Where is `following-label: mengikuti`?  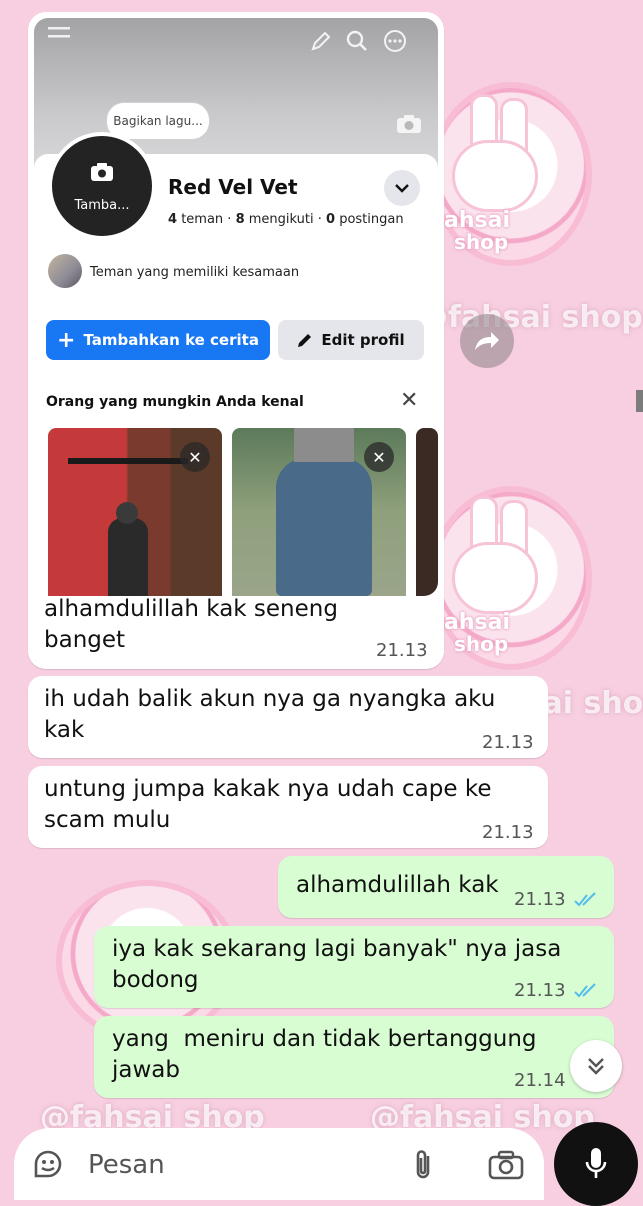
following-label: mengikuti is located at coordinates (281, 219).